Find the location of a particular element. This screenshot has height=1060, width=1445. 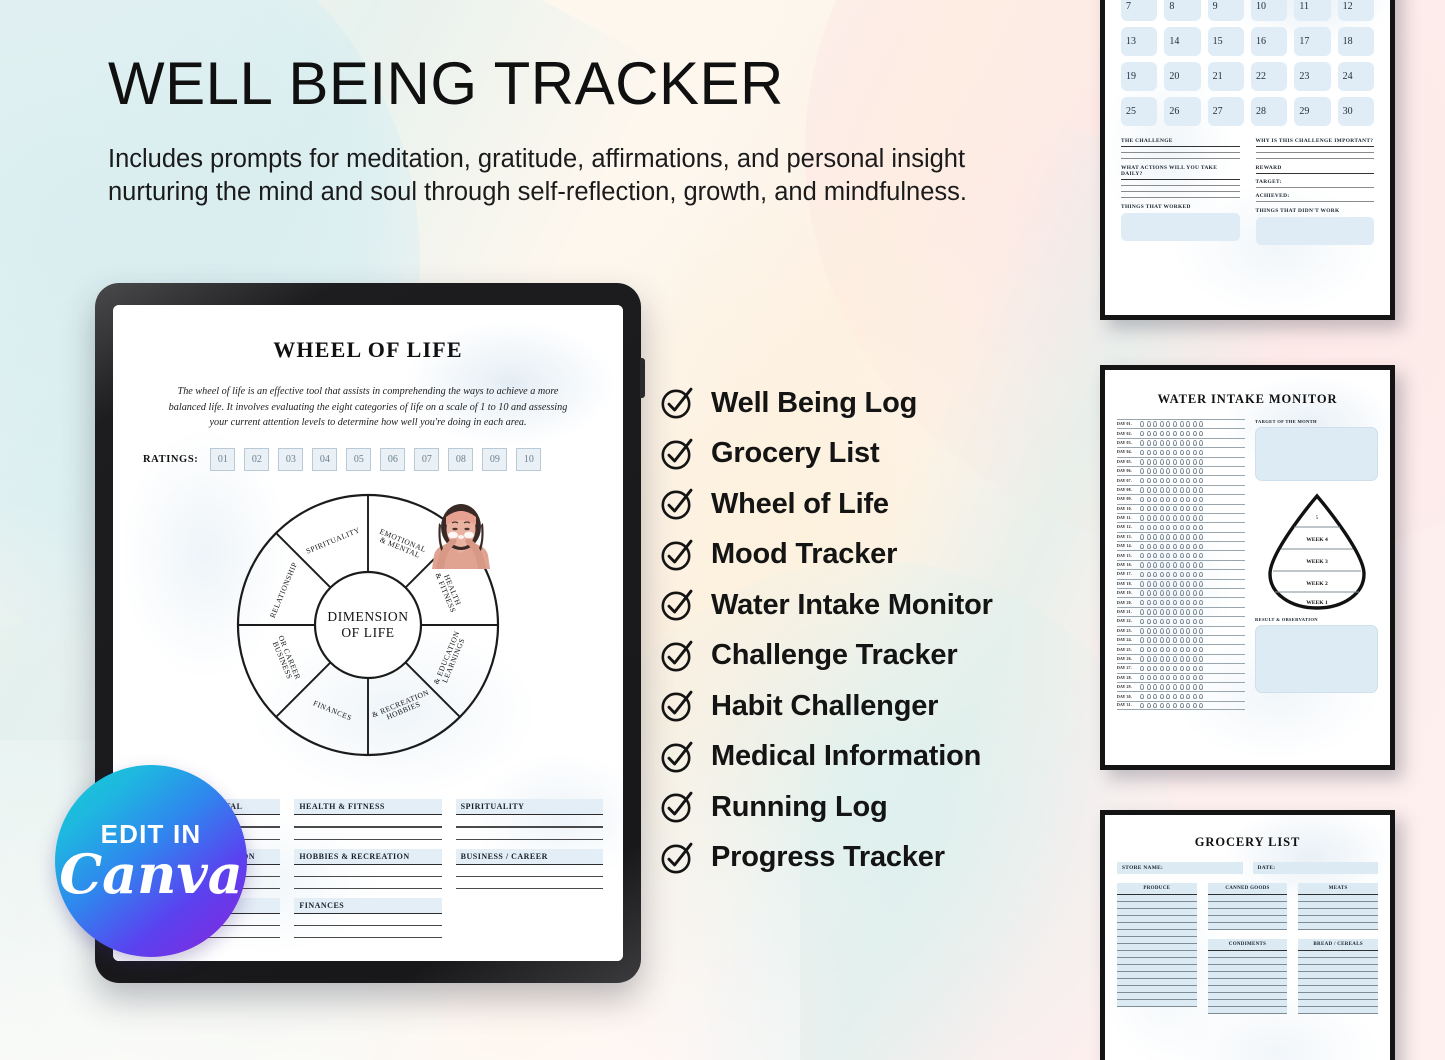

calendar-day-cell: 29 is located at coordinates (1312, 111).